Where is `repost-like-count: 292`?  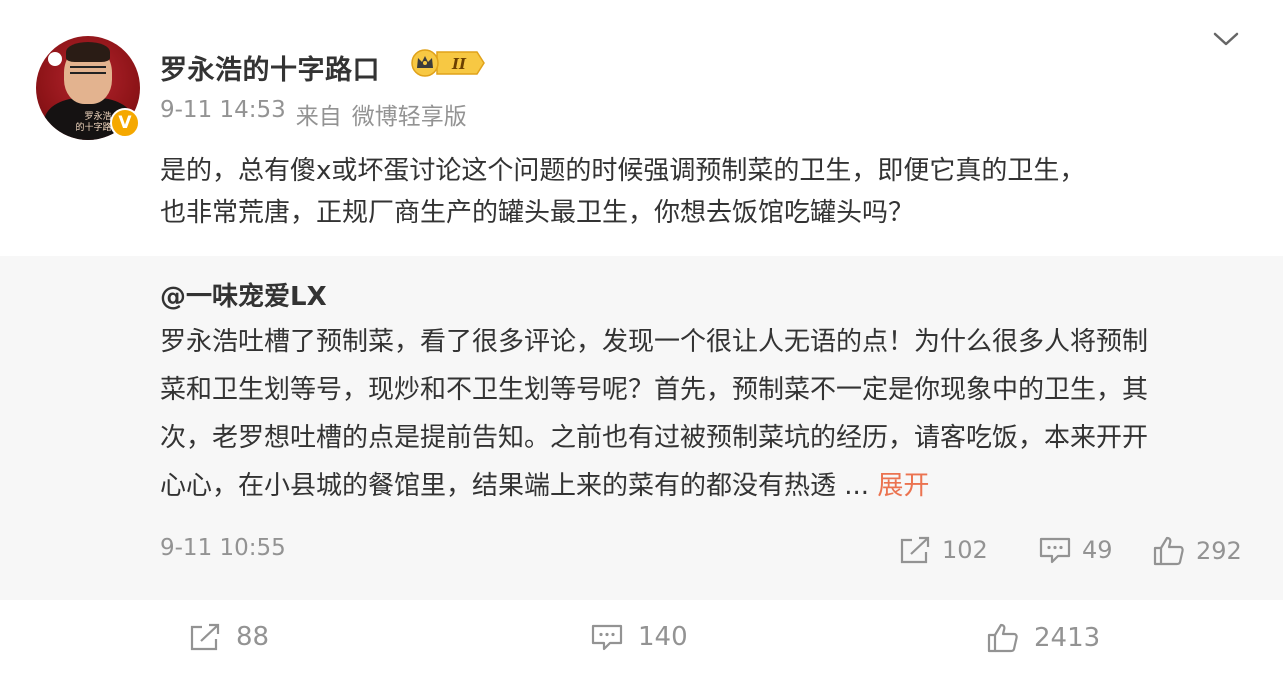 repost-like-count: 292 is located at coordinates (1219, 551).